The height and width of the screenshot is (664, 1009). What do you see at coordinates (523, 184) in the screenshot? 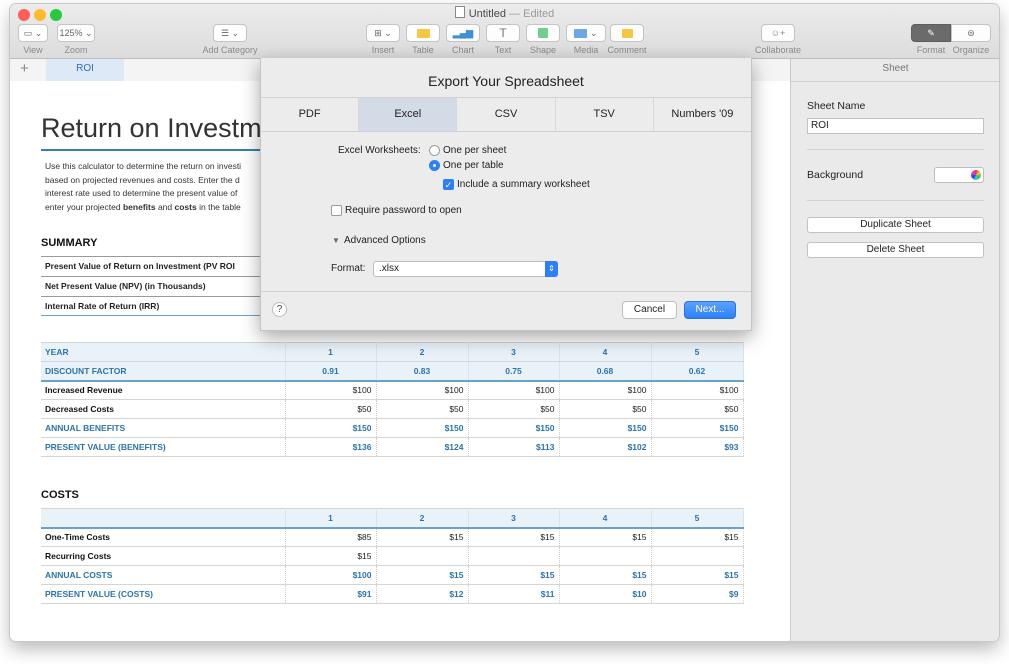
I see `include-summary-label: Include a summary worksheet` at bounding box center [523, 184].